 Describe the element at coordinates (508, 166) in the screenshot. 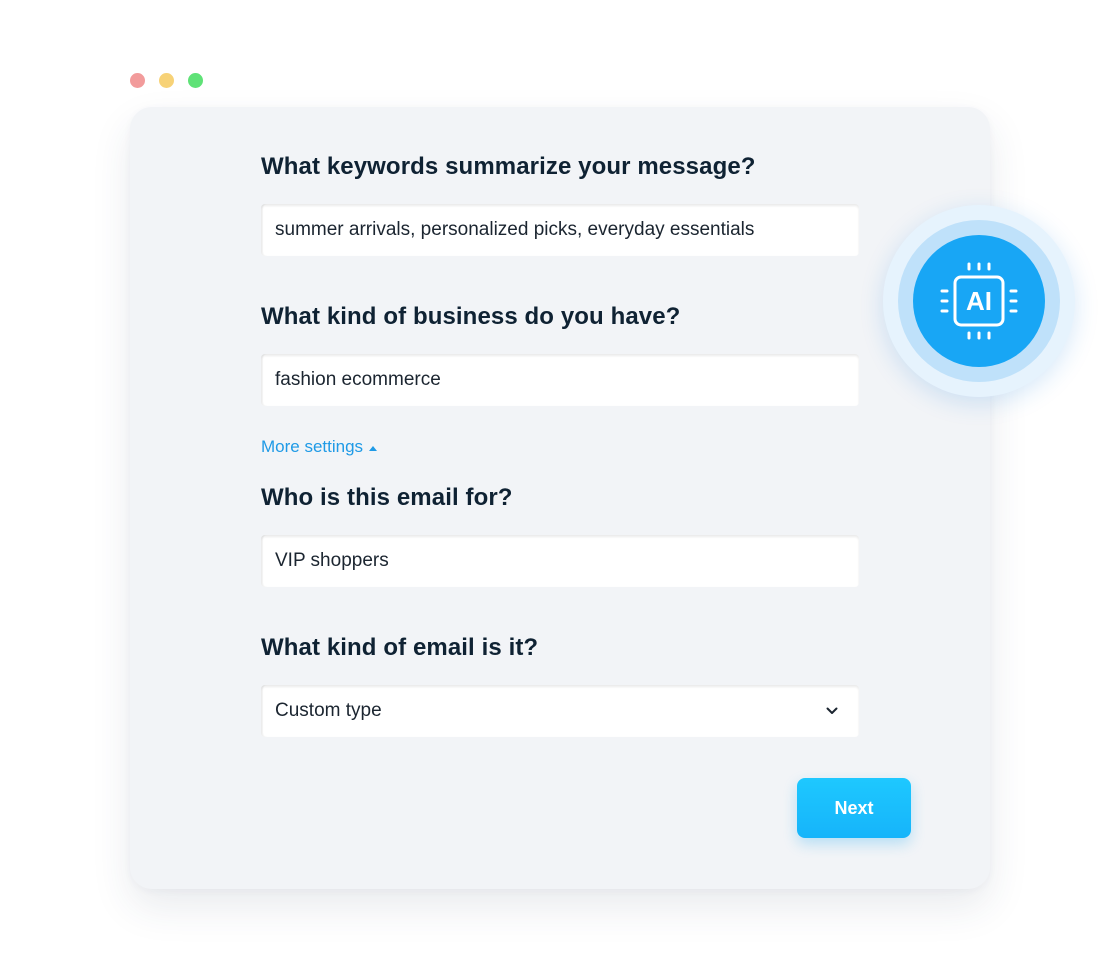

I see `keywords-question: What keywords summarize your message?` at that location.